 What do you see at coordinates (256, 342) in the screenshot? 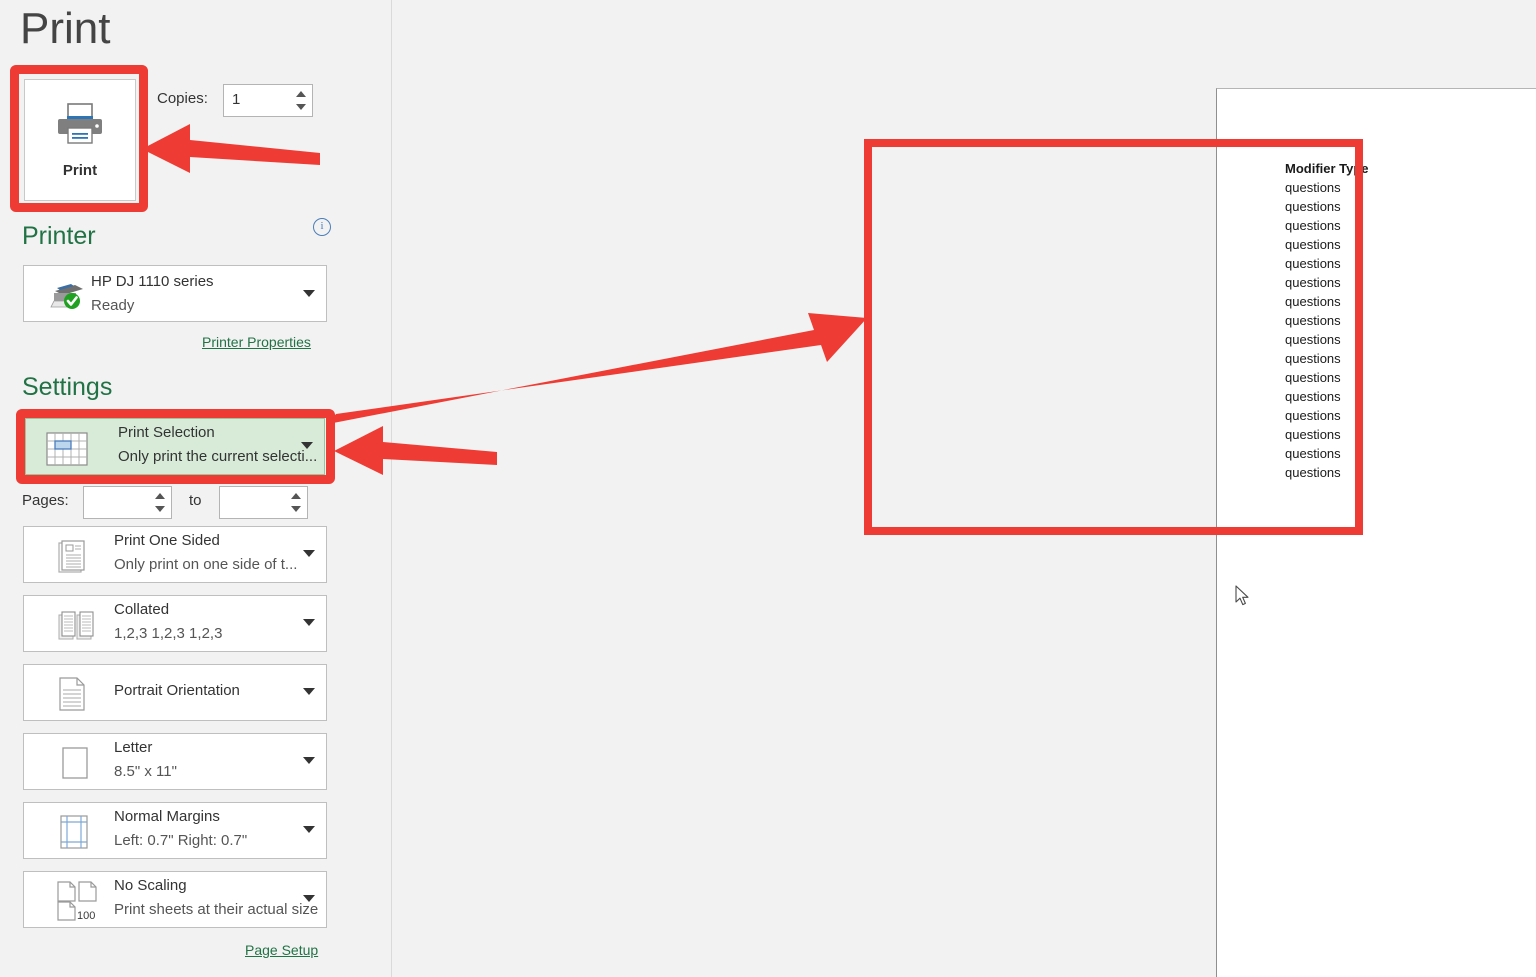
I see `printer-properties-link: Printer Properties` at bounding box center [256, 342].